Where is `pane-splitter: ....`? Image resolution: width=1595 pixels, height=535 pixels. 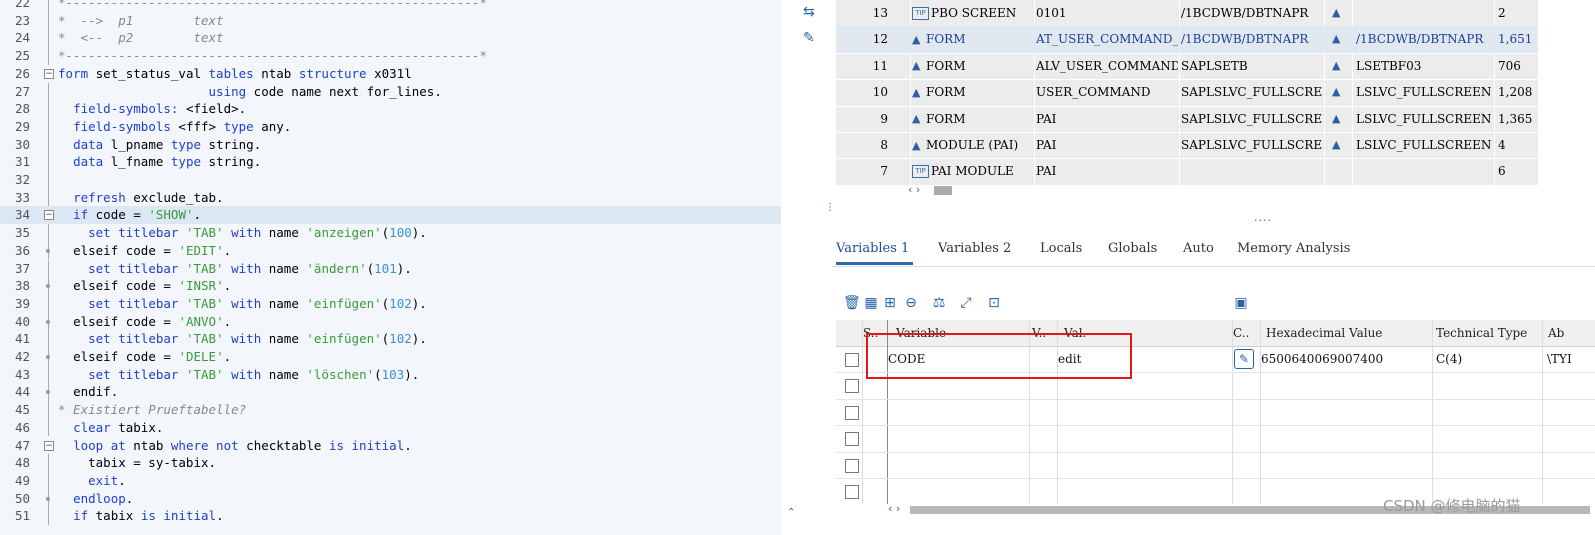 pane-splitter: .... is located at coordinates (1213, 210).